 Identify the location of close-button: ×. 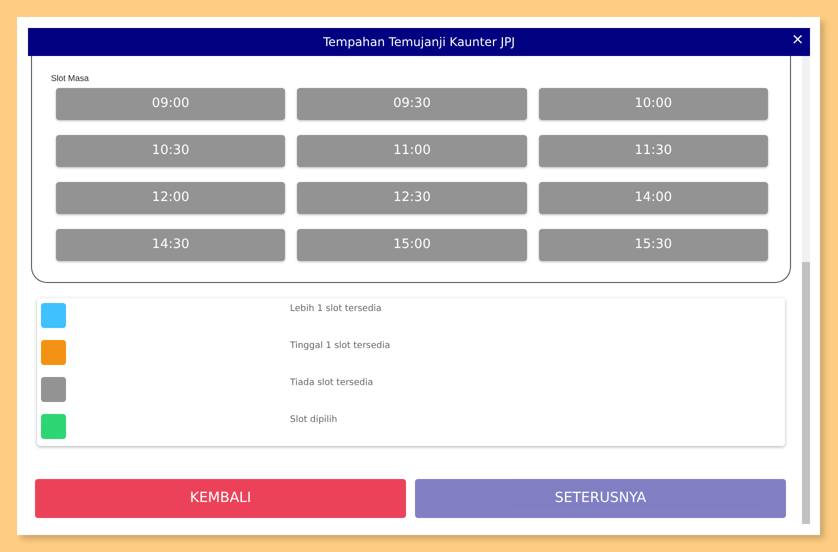
(797, 39).